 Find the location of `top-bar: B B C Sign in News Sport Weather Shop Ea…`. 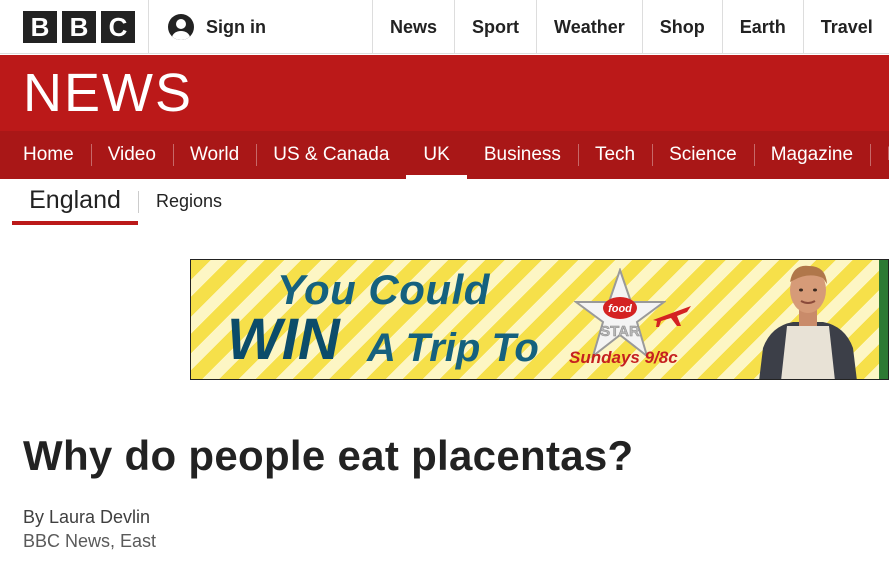

top-bar: B B C Sign in News Sport Weather Shop Ea… is located at coordinates (444, 27).